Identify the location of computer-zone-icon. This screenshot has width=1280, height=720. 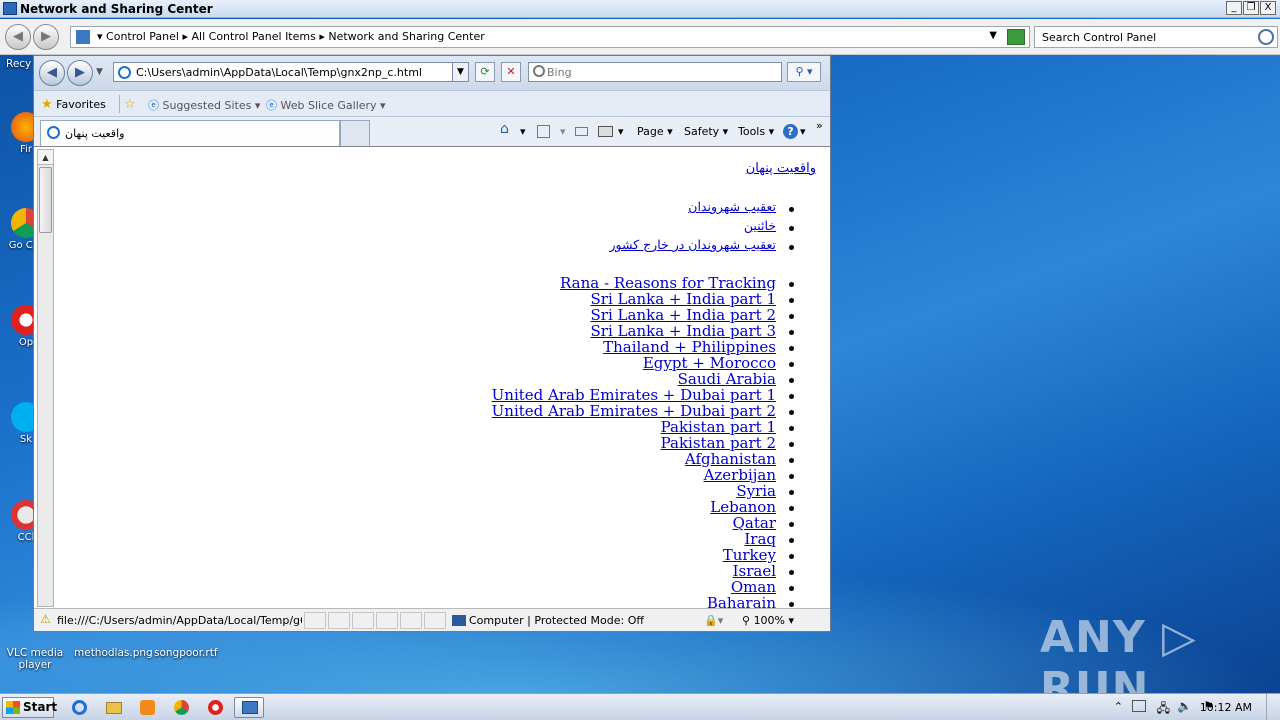
(459, 620).